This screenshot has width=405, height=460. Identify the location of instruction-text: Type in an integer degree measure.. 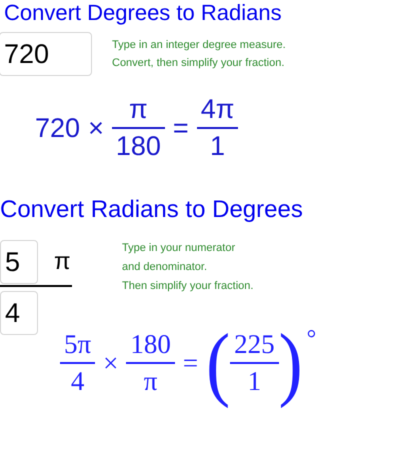
(199, 45).